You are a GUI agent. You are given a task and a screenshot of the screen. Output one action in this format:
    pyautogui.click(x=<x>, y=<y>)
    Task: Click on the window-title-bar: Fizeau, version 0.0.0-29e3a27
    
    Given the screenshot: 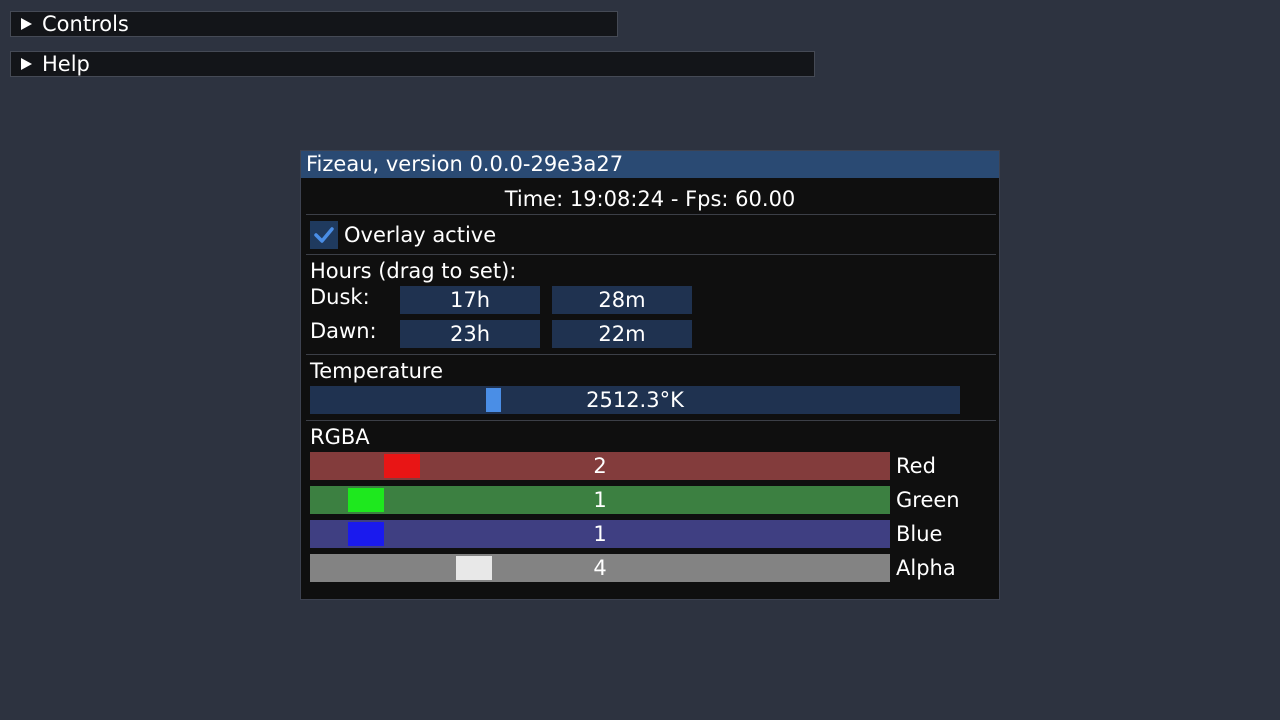 What is the action you would take?
    pyautogui.click(x=650, y=164)
    